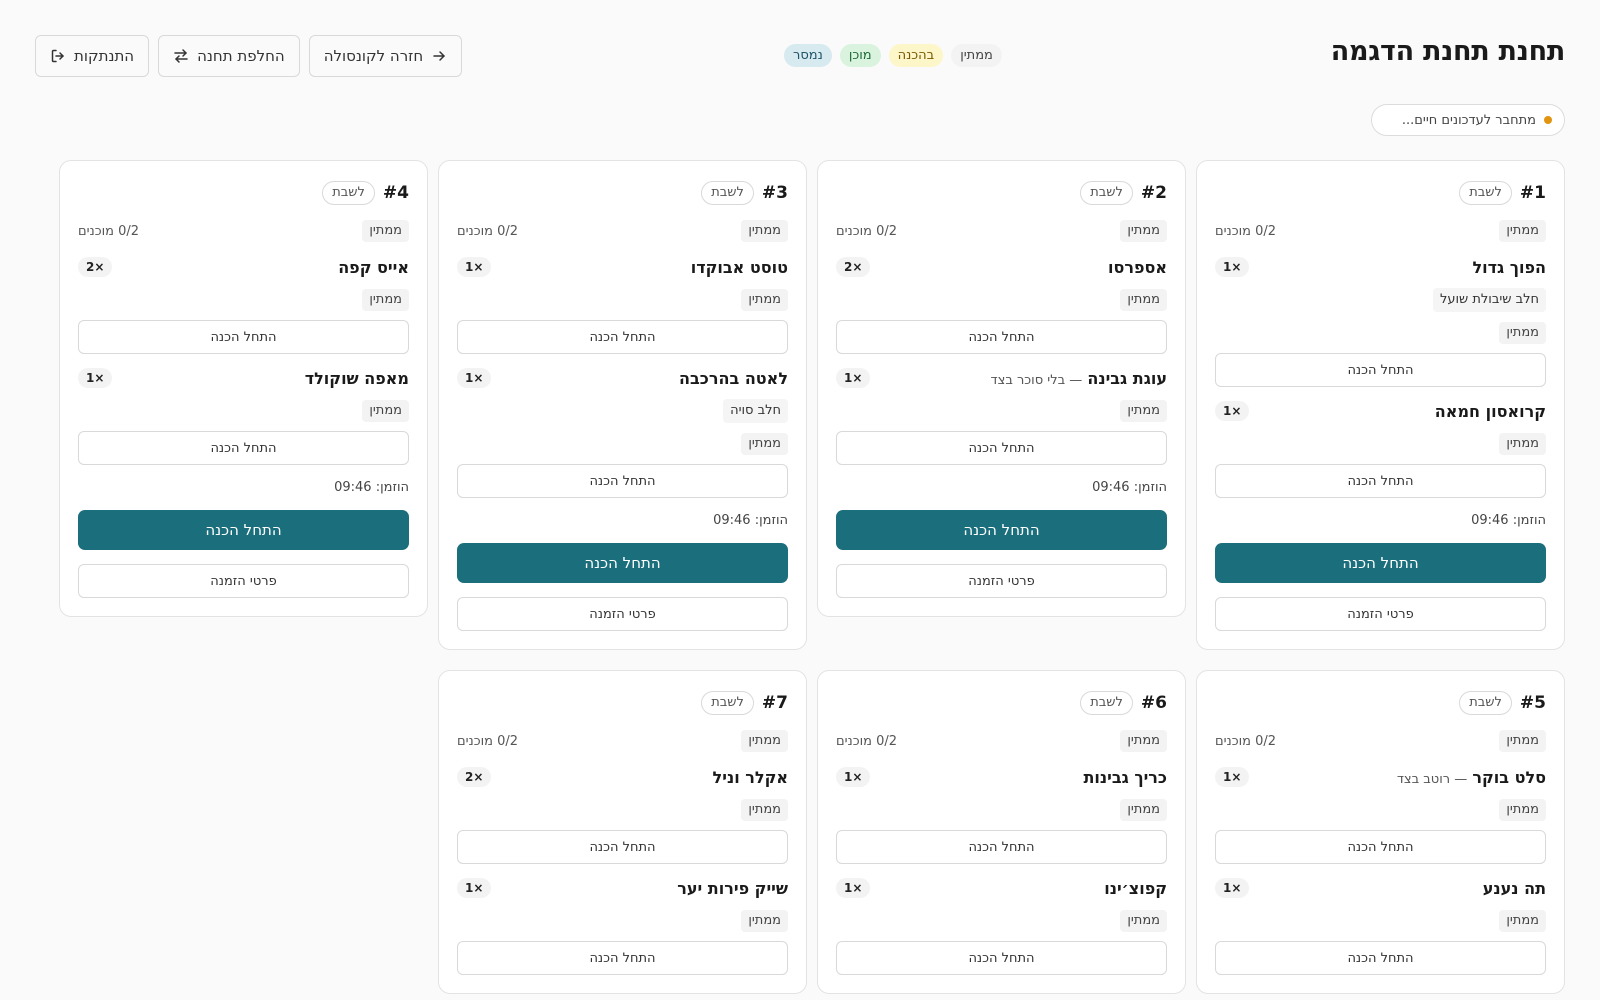 The height and width of the screenshot is (1000, 1600). Describe the element at coordinates (1001, 925) in the screenshot. I see `list-item: קפוצ׳ינו 1× ממתין התחל הכנה` at that location.